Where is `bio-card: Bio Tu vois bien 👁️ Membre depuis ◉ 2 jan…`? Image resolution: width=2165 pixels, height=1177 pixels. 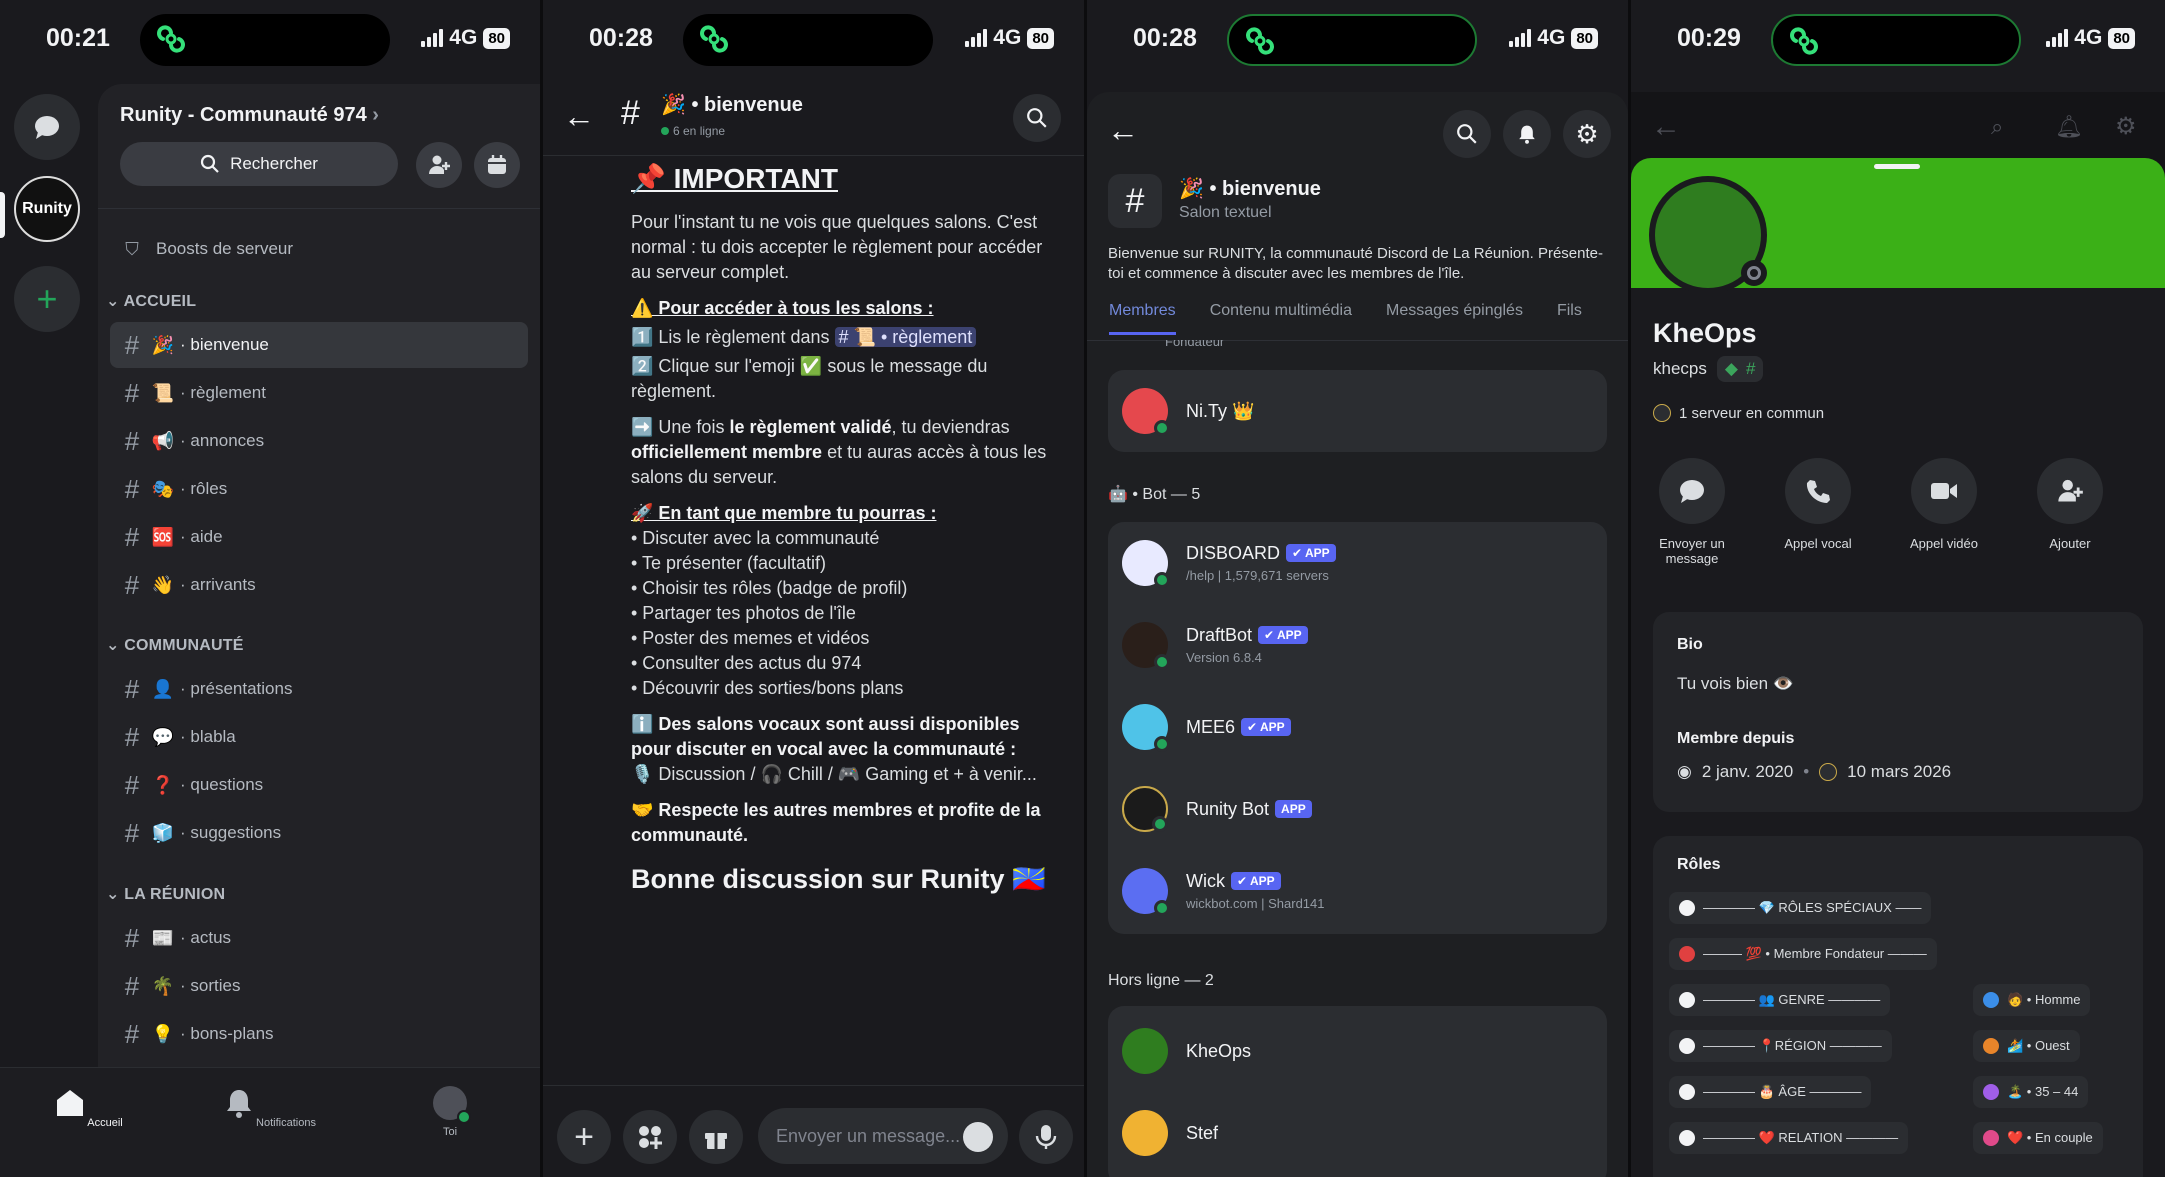
bio-card: Bio Tu vois bien 👁️ Membre depuis ◉ 2 jan… is located at coordinates (1898, 712).